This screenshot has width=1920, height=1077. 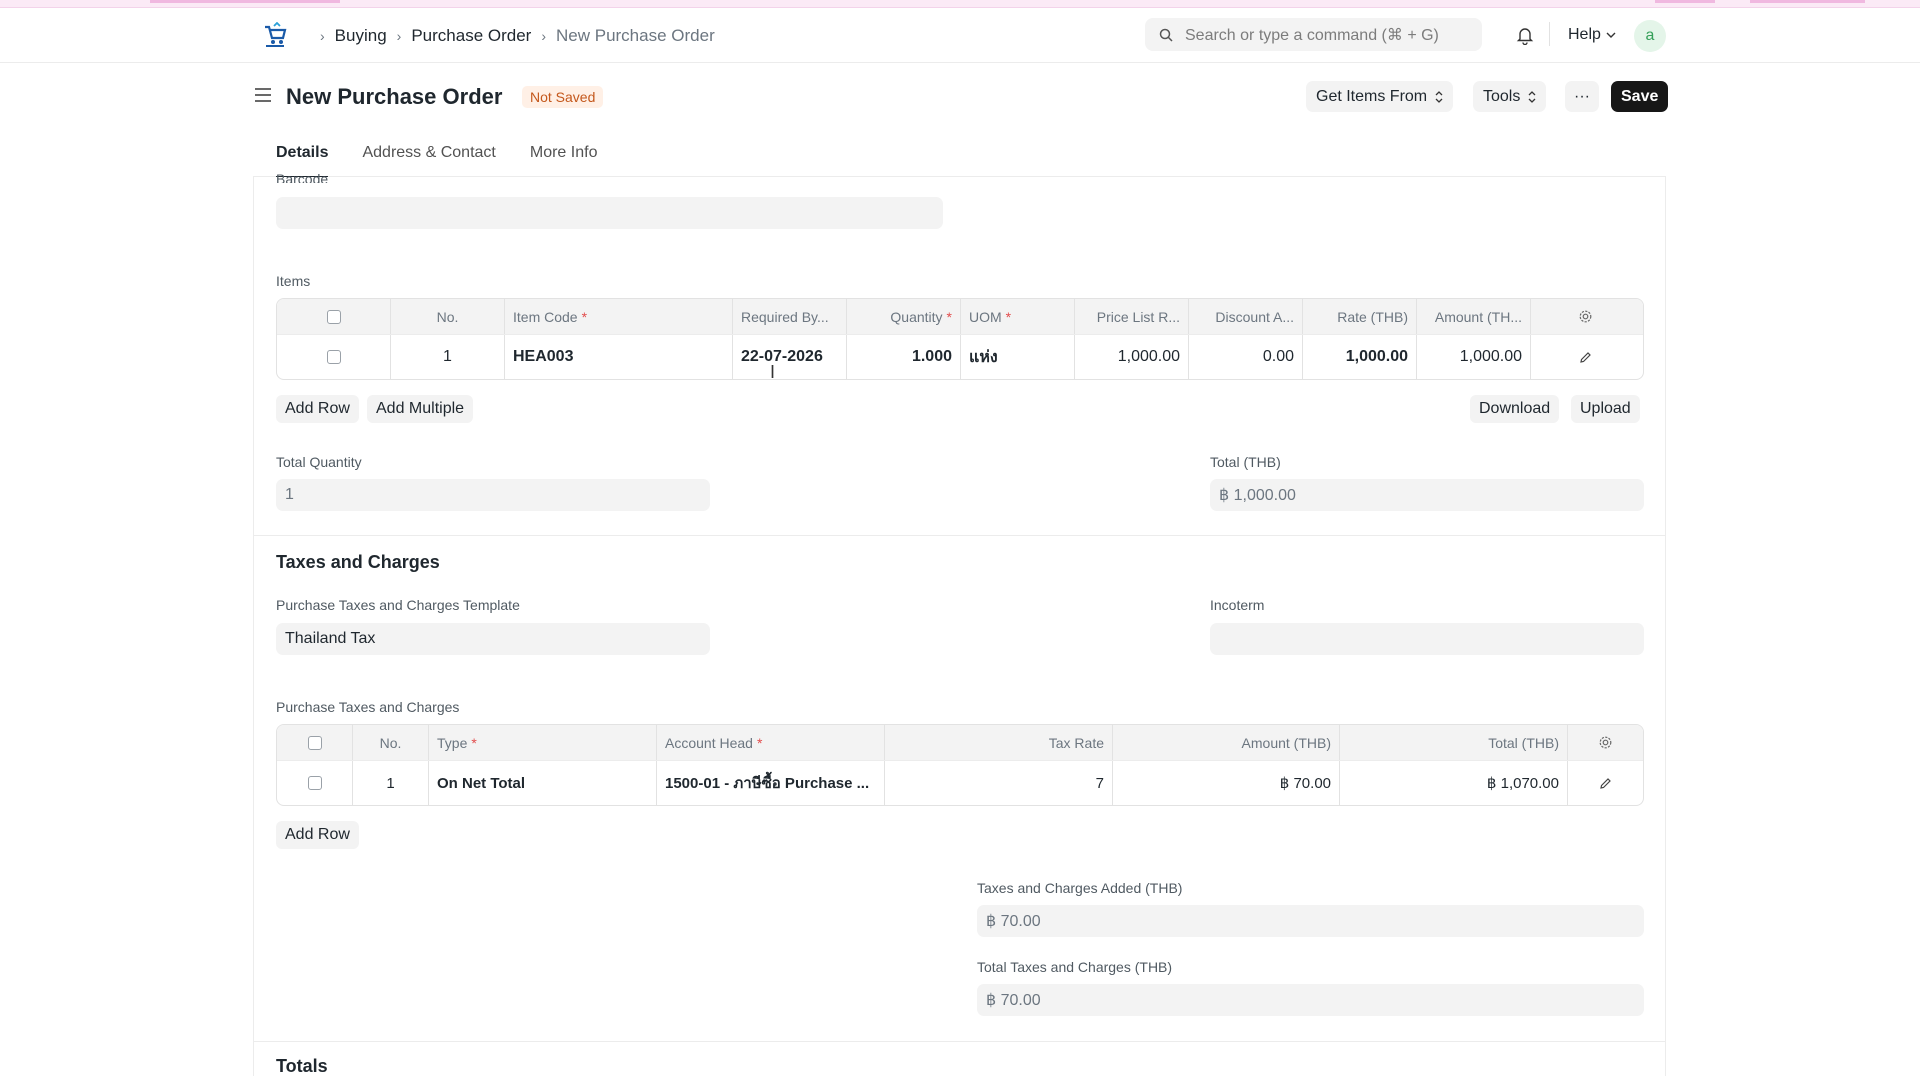 I want to click on tools-button: Tools, so click(x=1510, y=96).